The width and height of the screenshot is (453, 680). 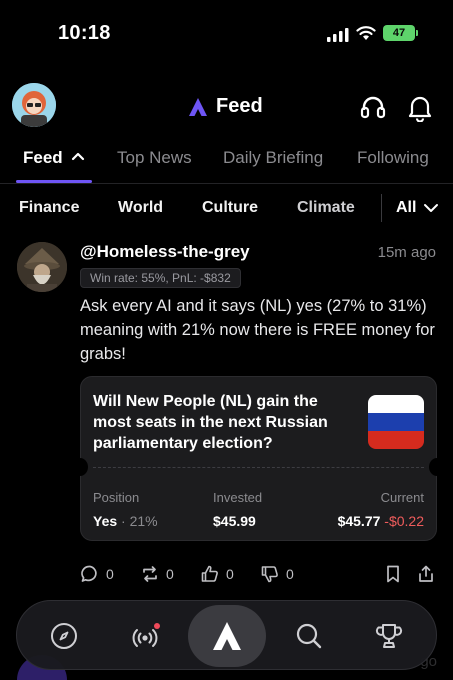 I want to click on position-percent: 21%, so click(x=143, y=521).